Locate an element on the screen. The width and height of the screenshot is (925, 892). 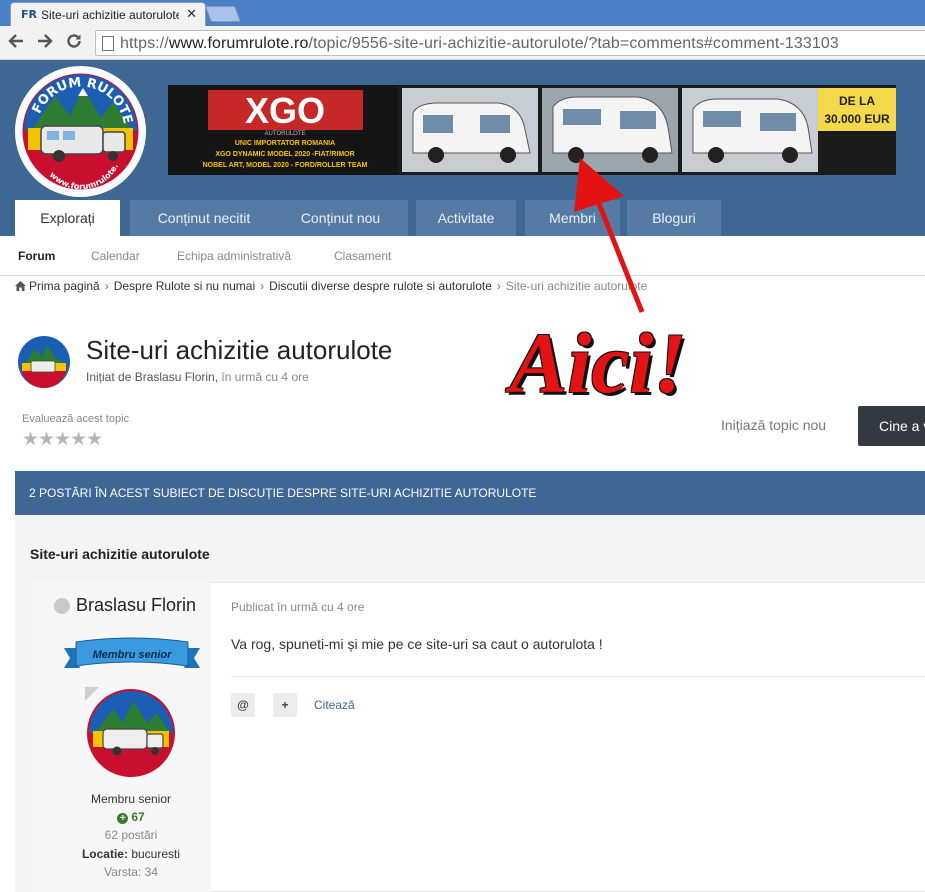
browser-tab-active: FR Site-uri achizitie autorulote - D ✕ is located at coordinates (108, 14).